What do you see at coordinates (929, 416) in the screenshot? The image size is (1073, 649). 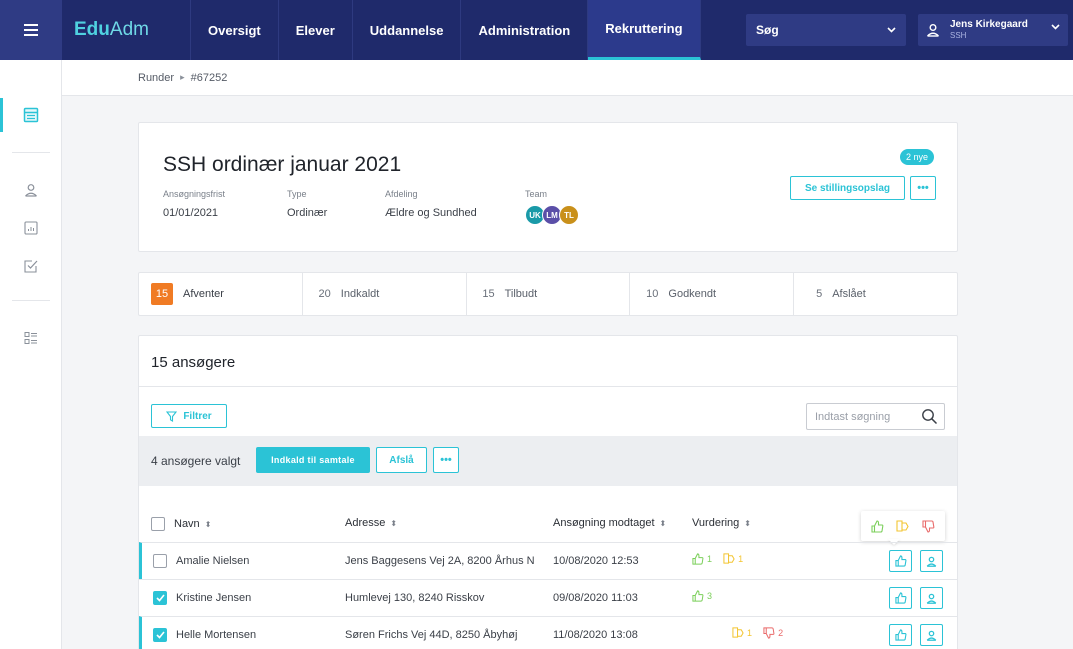 I see `search-icon` at bounding box center [929, 416].